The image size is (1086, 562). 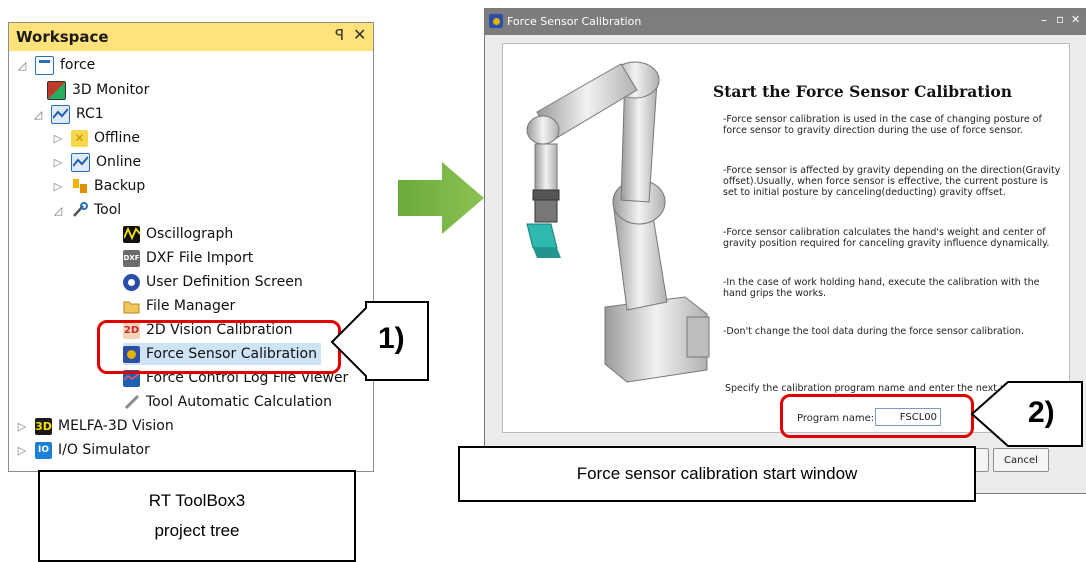 What do you see at coordinates (1044, 20) in the screenshot?
I see `minimize-icon: –` at bounding box center [1044, 20].